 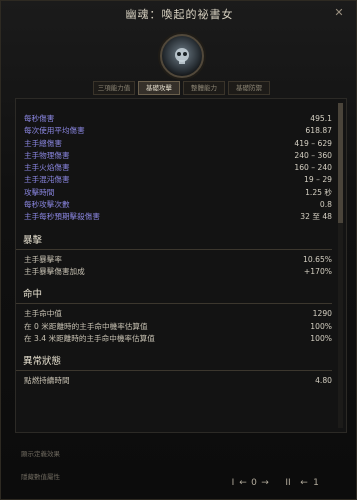 I want to click on section-heading: 異常狀態, so click(x=174, y=363).